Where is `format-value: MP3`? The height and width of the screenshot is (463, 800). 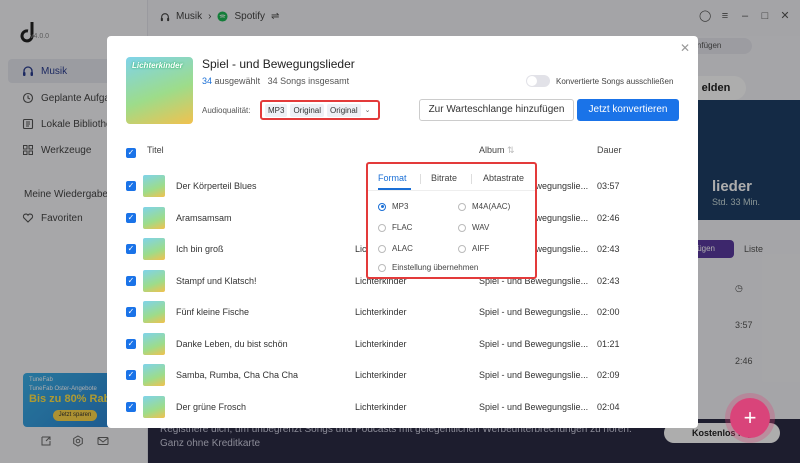 format-value: MP3 is located at coordinates (276, 110).